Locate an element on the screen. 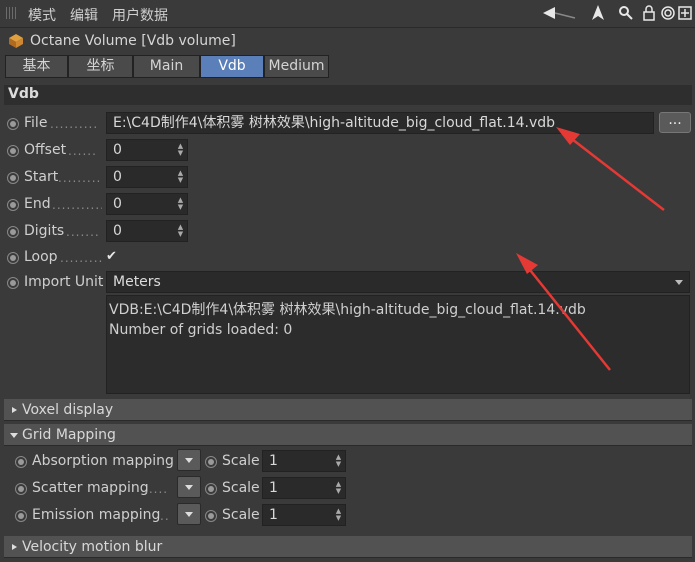 This screenshot has height=562, width=695. annotation-arrow-import-unit is located at coordinates (563, 312).